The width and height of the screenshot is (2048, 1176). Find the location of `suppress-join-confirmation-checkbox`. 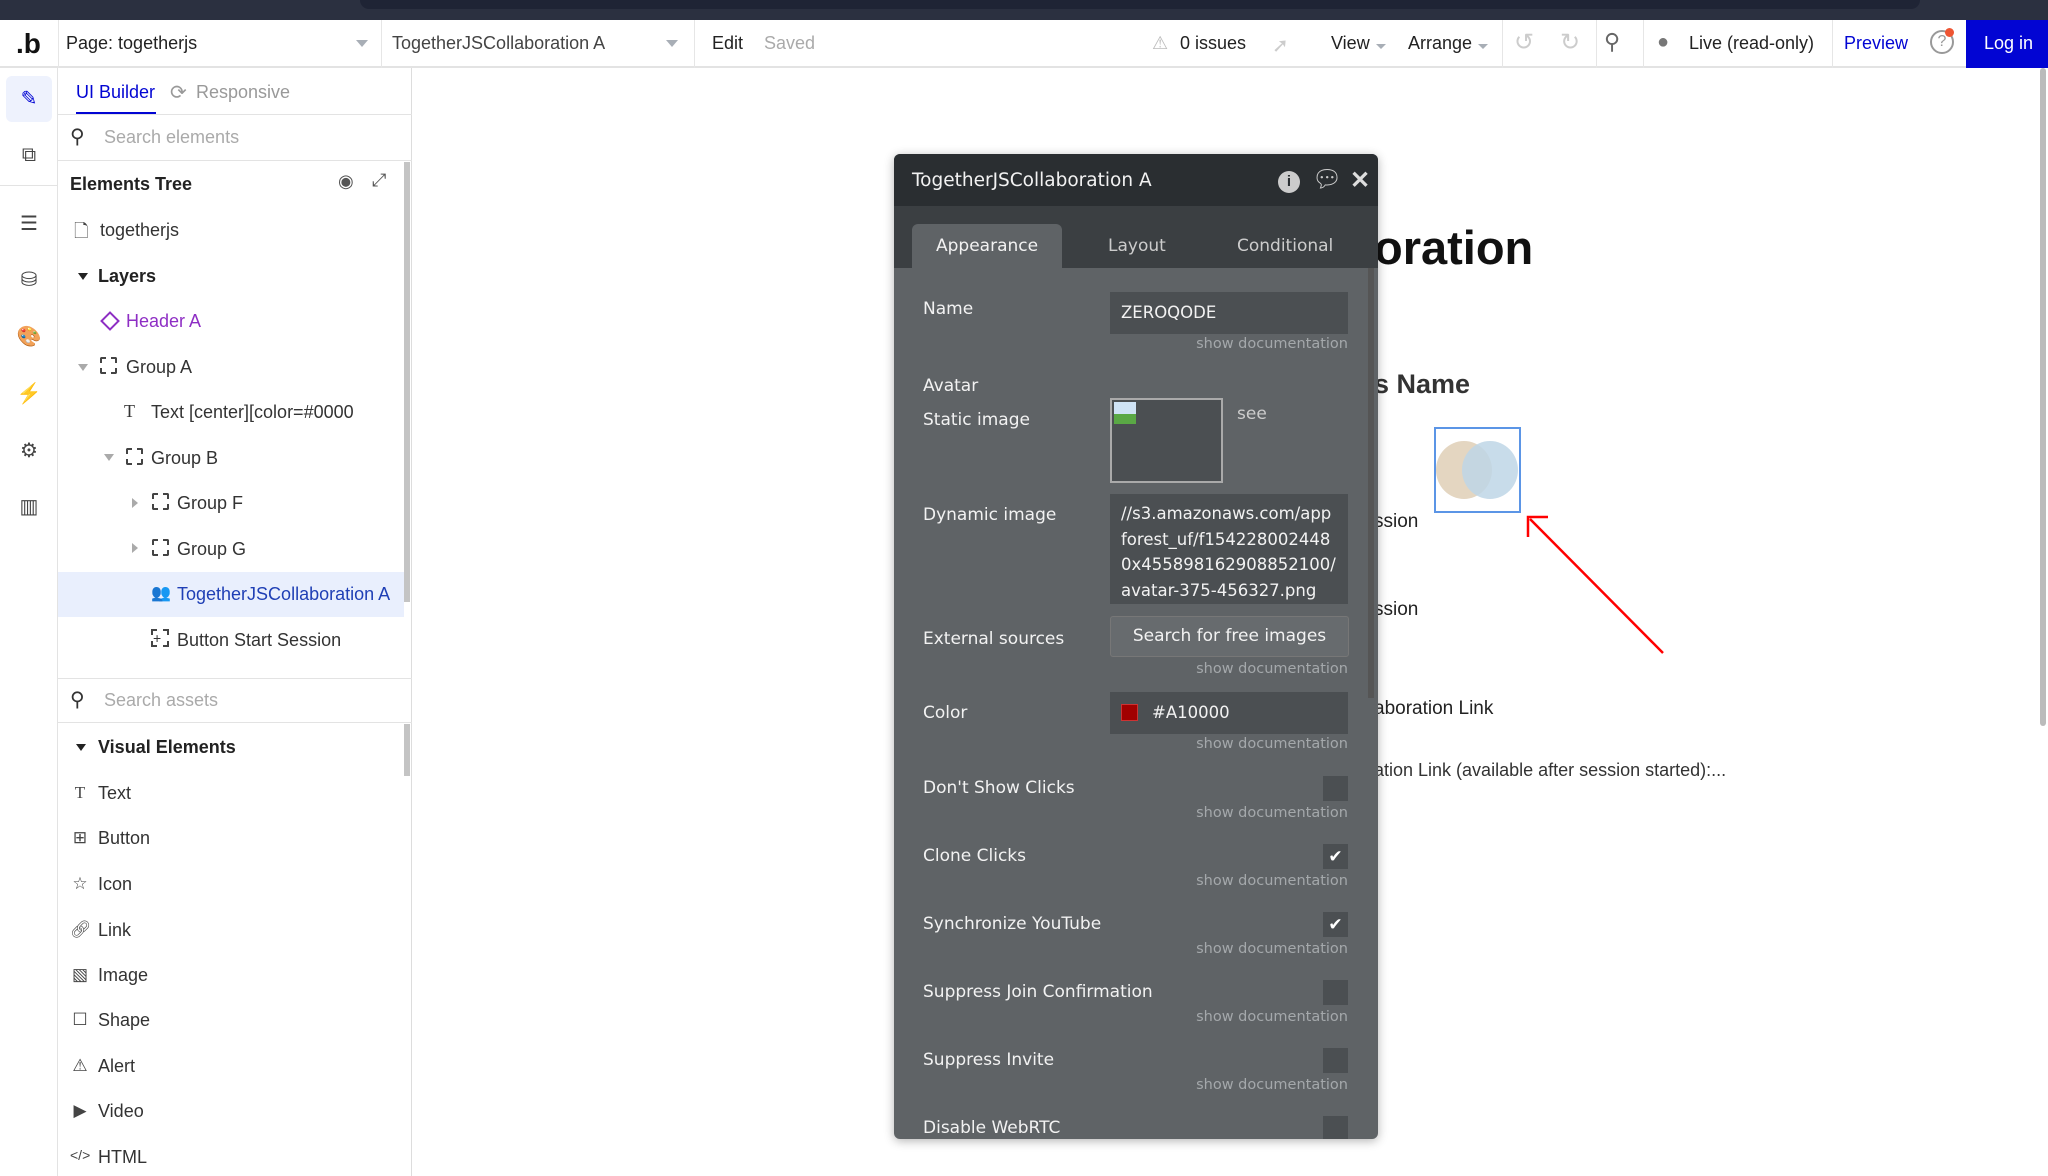

suppress-join-confirmation-checkbox is located at coordinates (1335, 992).